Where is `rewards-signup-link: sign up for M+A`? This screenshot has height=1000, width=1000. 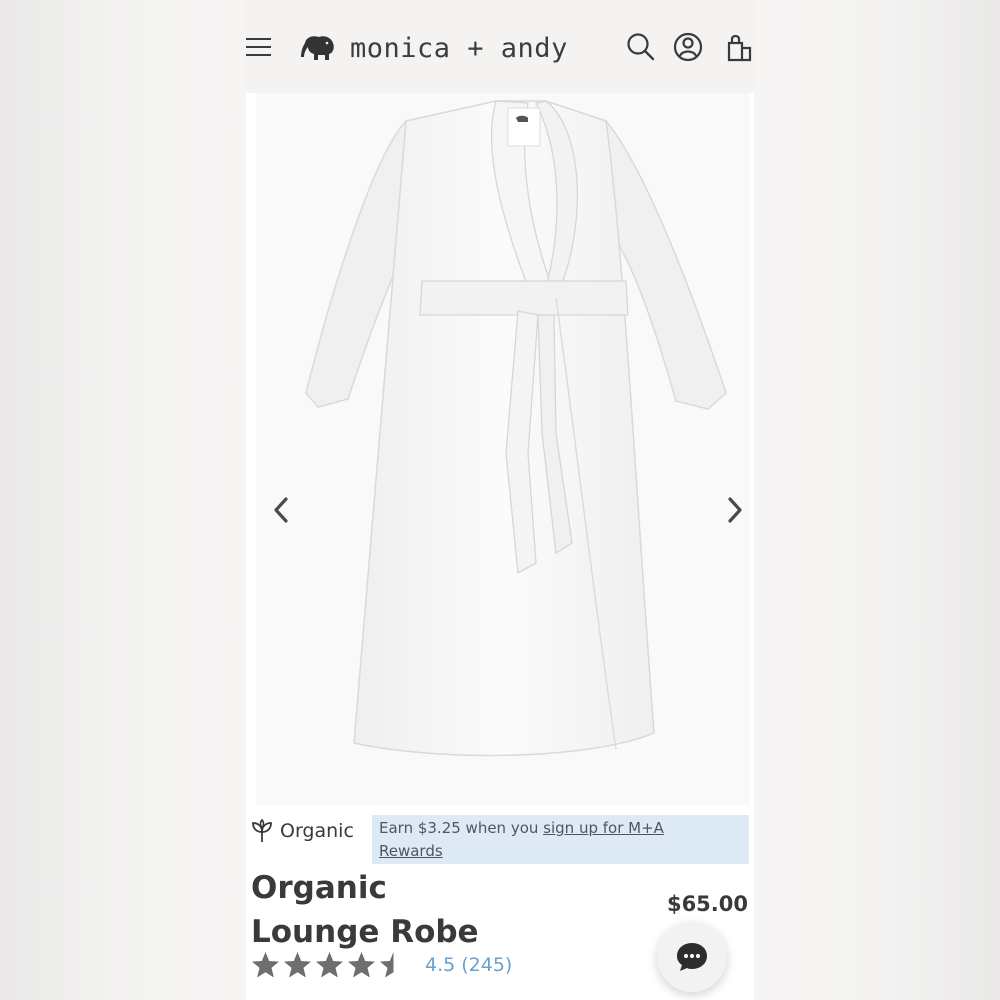 rewards-signup-link: sign up for M+A is located at coordinates (603, 828).